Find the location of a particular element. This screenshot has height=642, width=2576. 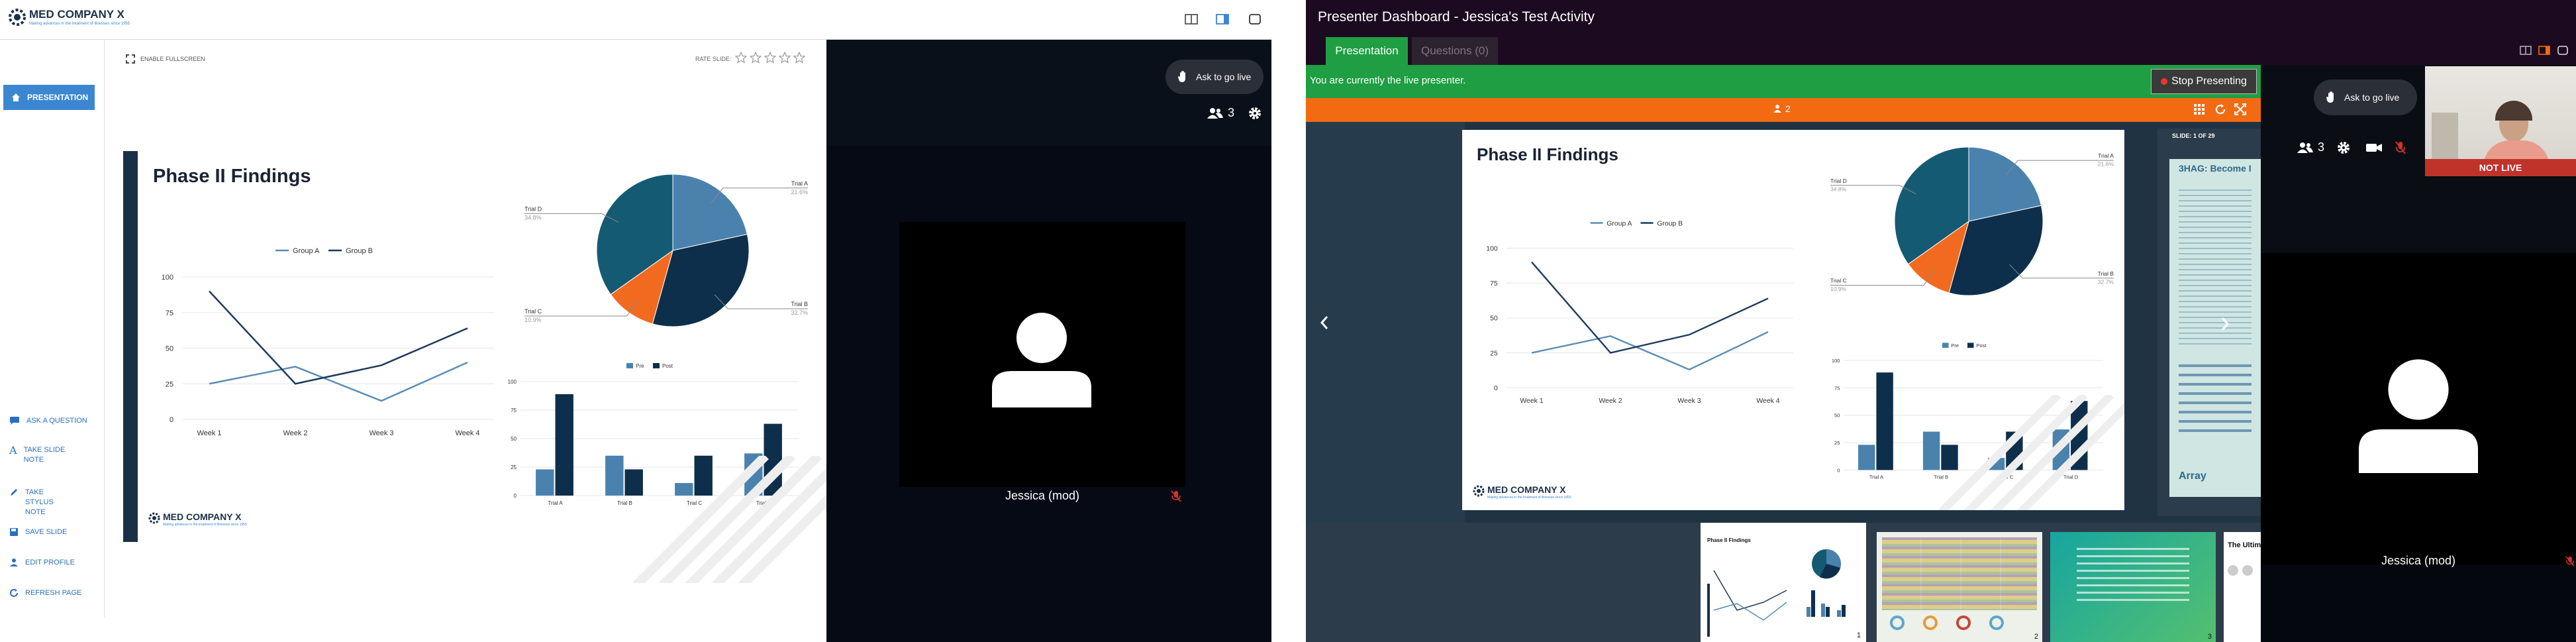

stop-presenting-button: Stop Presenting is located at coordinates (2204, 81).